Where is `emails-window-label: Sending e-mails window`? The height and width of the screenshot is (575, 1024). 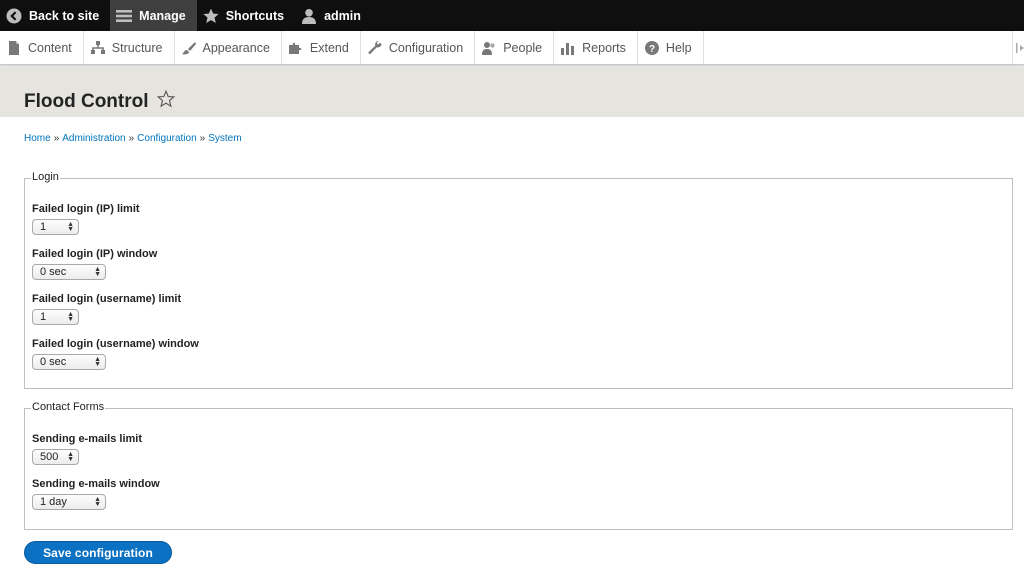 emails-window-label: Sending e-mails window is located at coordinates (96, 484).